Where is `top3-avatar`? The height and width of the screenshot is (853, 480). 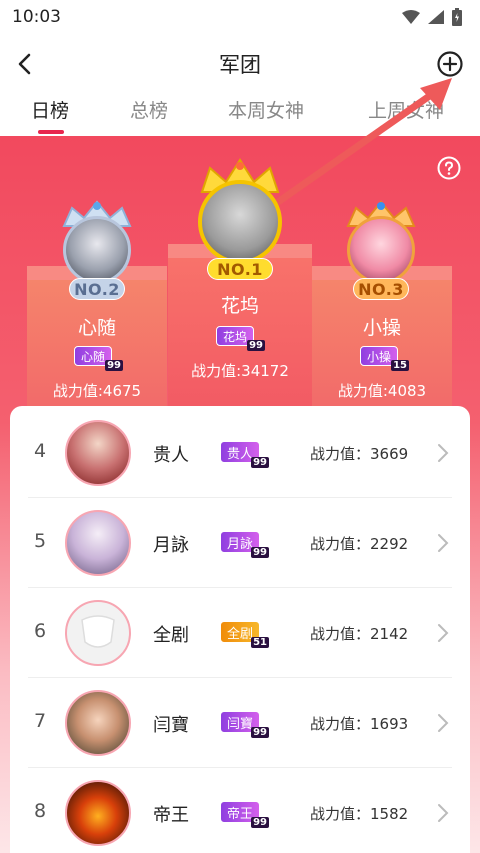 top3-avatar is located at coordinates (381, 250).